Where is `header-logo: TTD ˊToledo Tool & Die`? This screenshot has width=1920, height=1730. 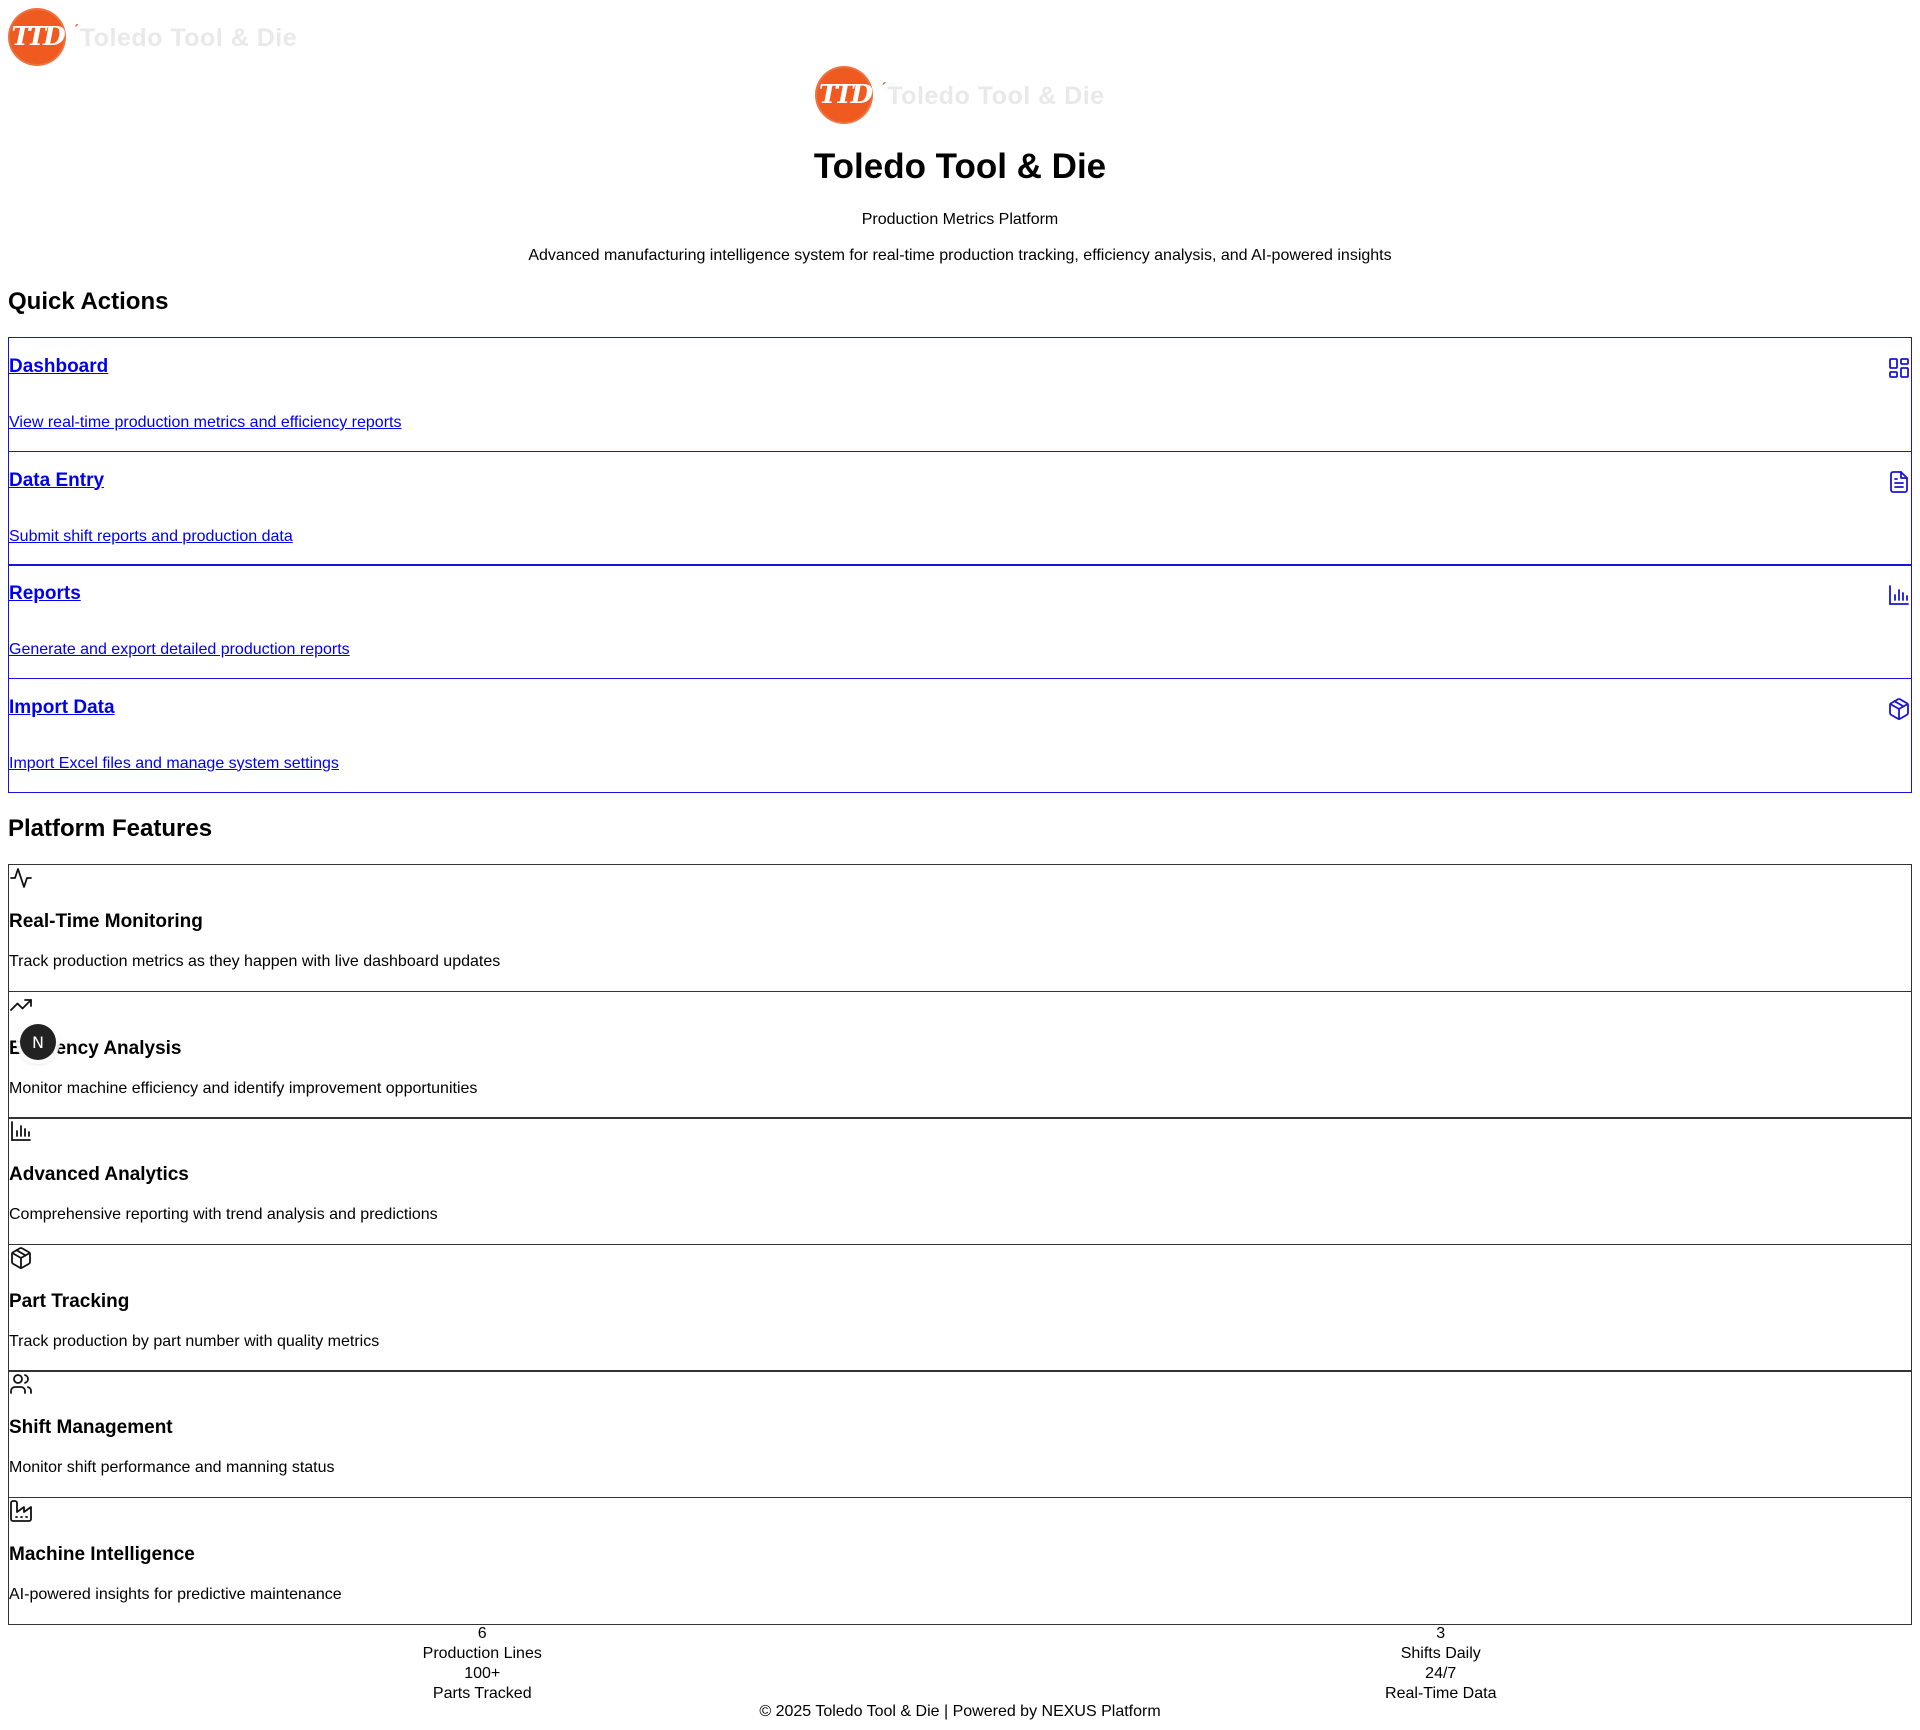 header-logo: TTD ˊToledo Tool & Die is located at coordinates (152, 37).